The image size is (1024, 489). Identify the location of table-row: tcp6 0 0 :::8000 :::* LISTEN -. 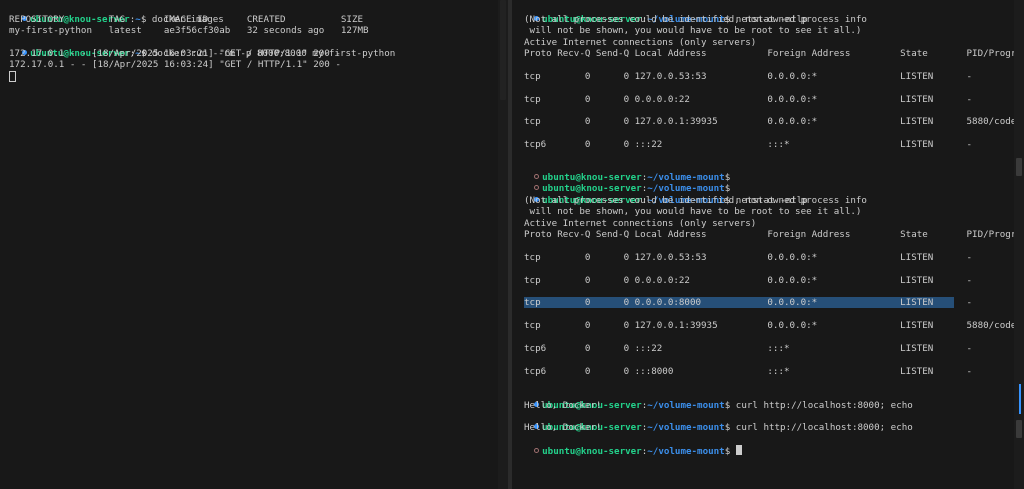
(748, 371).